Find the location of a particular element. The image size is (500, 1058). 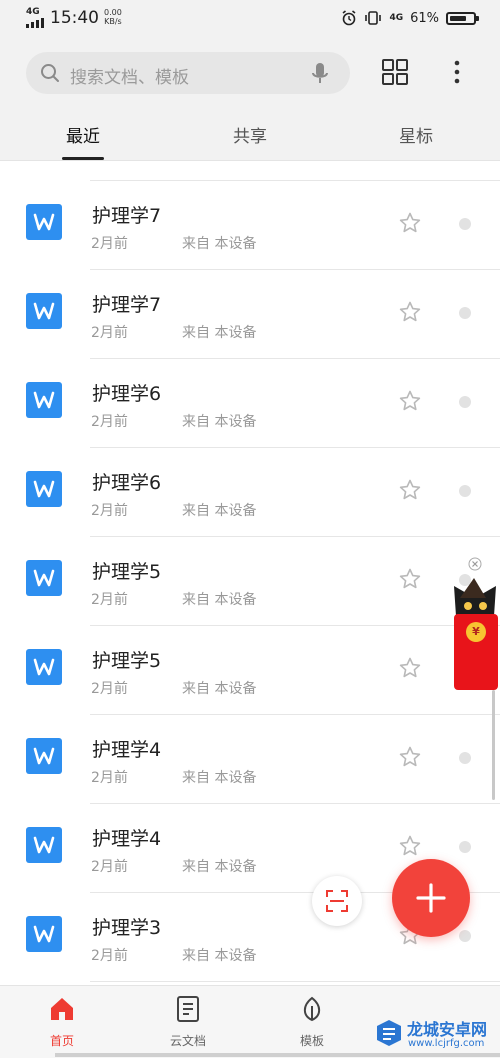

file-row: 护理学4 2月前 来自 本设备 is located at coordinates (250, 759).